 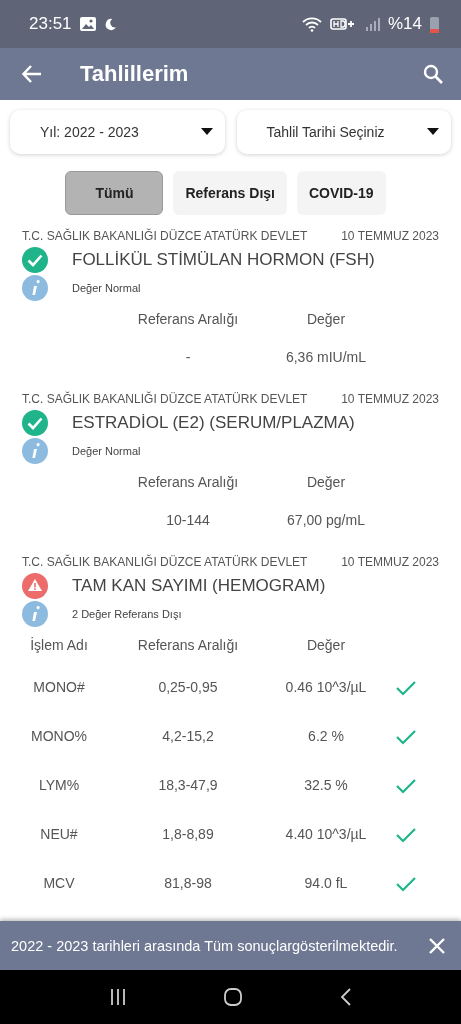 I want to click on table-cell-text: MONO#, so click(x=59, y=687).